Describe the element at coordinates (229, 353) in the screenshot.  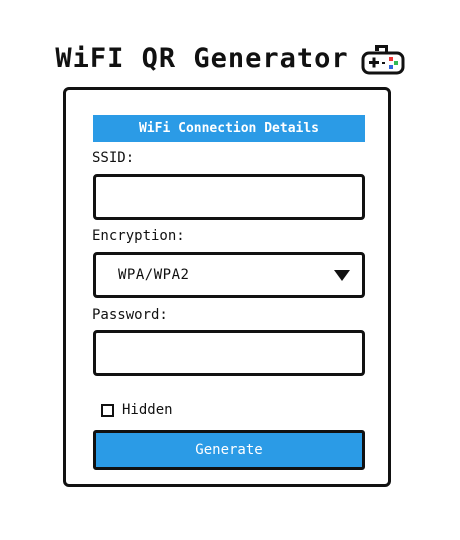
I see `password-input` at that location.